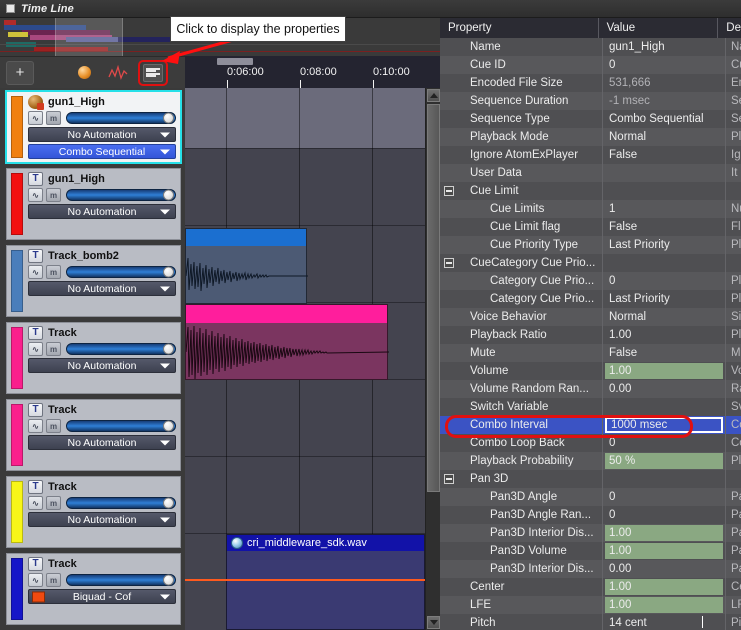  I want to click on property-value-cell: Normal, so click(663, 317).